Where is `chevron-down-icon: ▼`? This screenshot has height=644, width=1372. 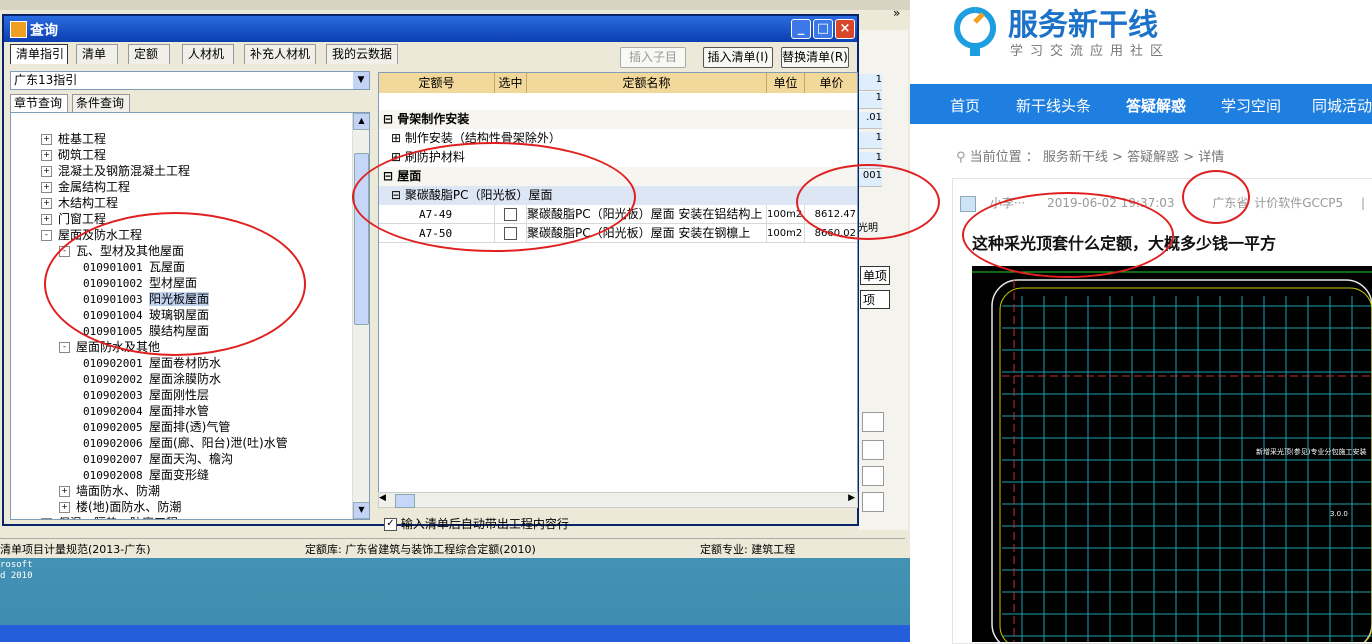
chevron-down-icon: ▼ is located at coordinates (361, 80).